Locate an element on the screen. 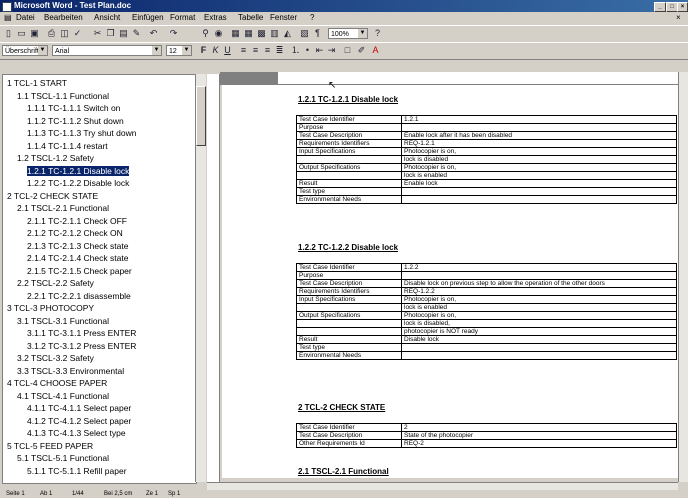 Image resolution: width=688 pixels, height=498 pixels. style-select: Überschrift ▼ is located at coordinates (25, 50).